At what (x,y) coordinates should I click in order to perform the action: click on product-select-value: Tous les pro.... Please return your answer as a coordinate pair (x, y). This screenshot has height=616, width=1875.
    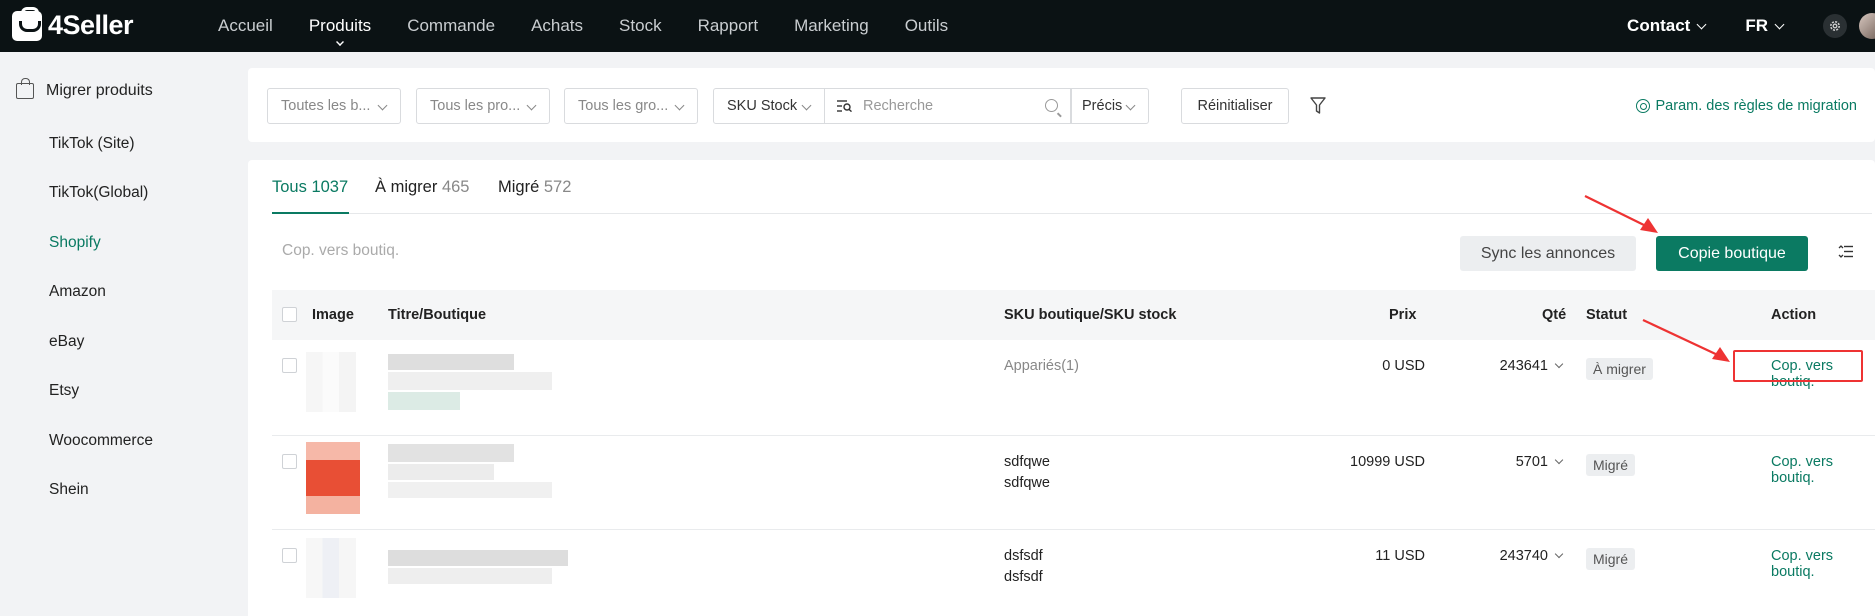
    Looking at the image, I should click on (475, 106).